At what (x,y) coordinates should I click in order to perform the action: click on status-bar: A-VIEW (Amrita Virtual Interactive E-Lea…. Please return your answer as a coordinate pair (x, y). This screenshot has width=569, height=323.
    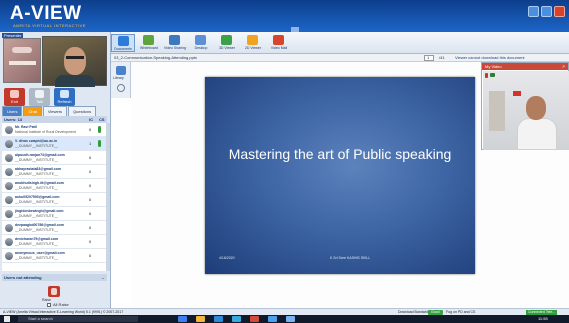
    Looking at the image, I should click on (284, 311).